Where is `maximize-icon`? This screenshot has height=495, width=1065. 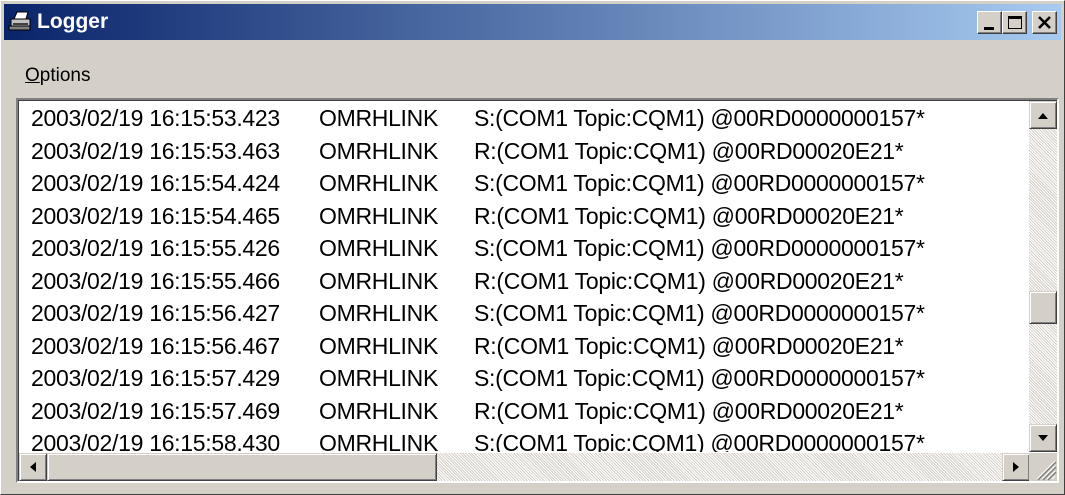 maximize-icon is located at coordinates (1015, 22).